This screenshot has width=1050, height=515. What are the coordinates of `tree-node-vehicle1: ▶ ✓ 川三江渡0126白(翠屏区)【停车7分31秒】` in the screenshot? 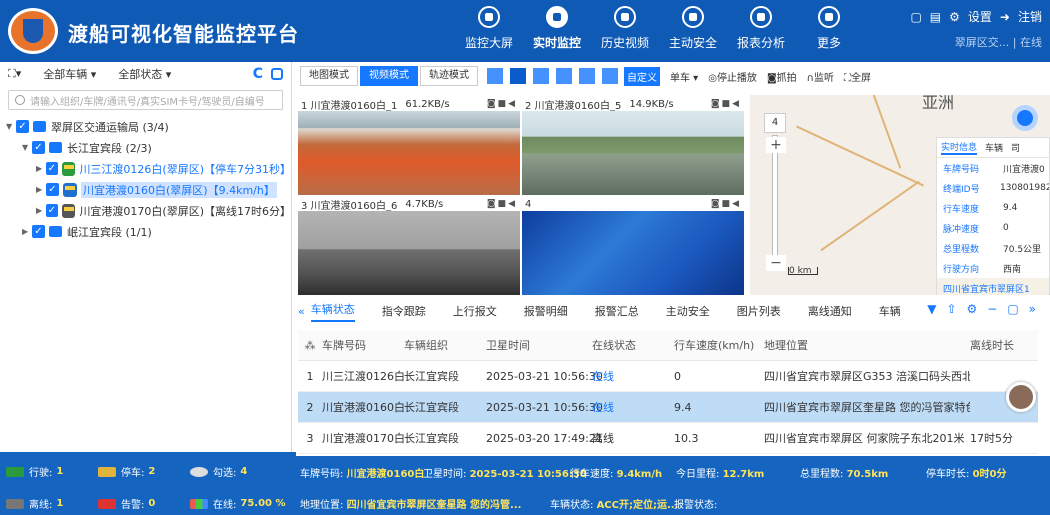 It's located at (145, 168).